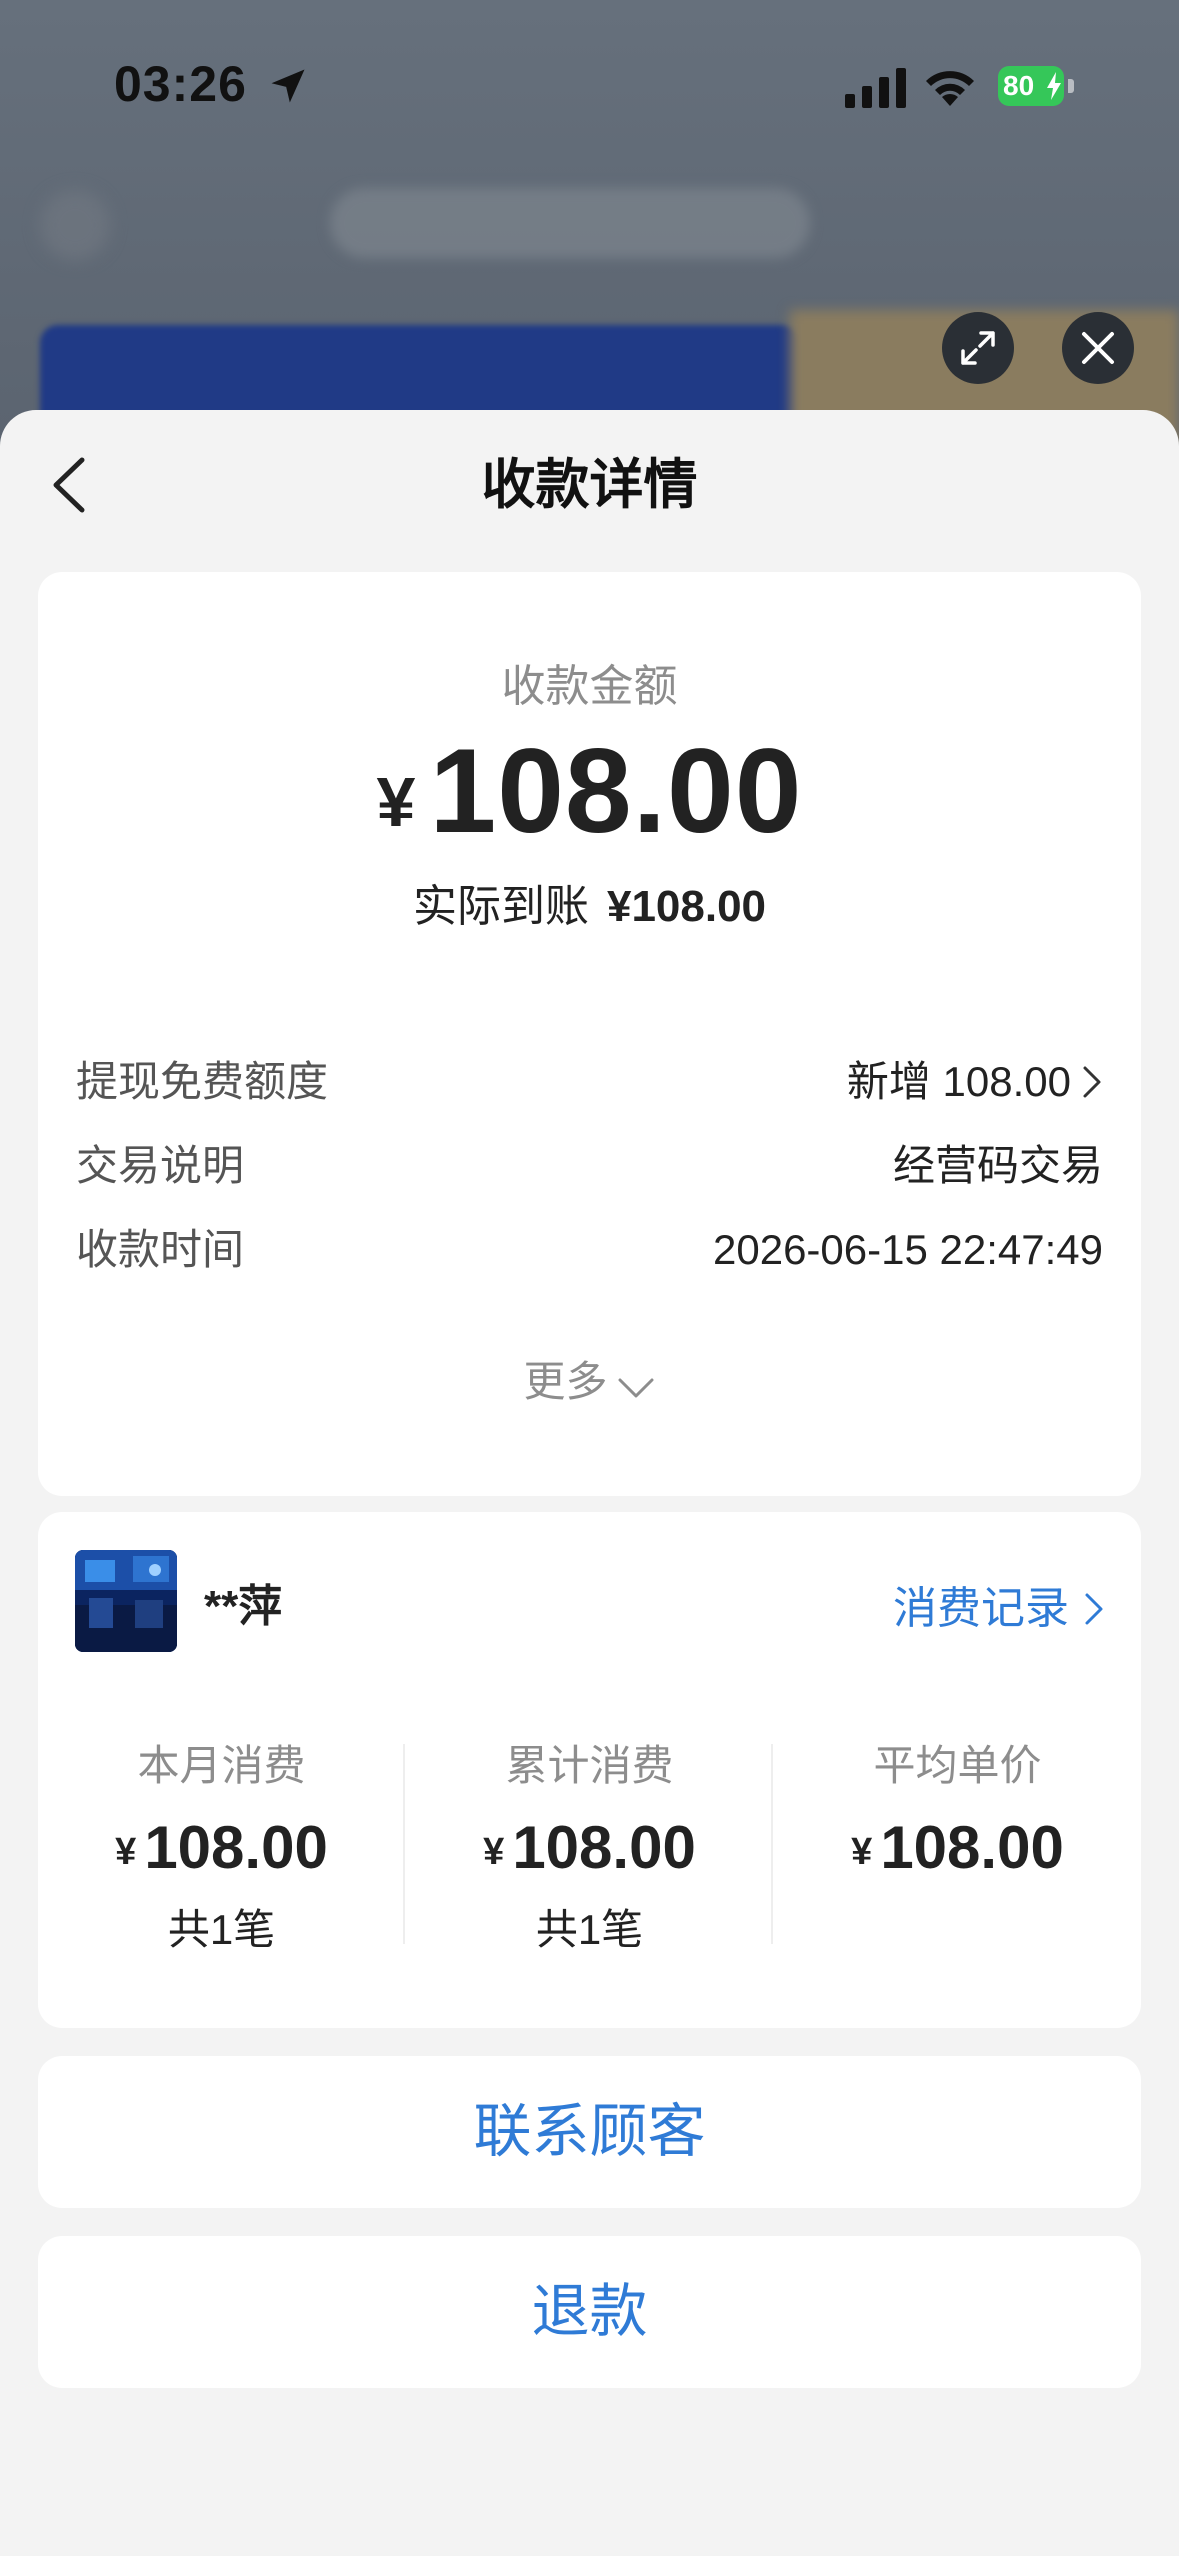 The height and width of the screenshot is (2556, 1179). I want to click on detail-value-text: 新增 108.00, so click(958, 1081).